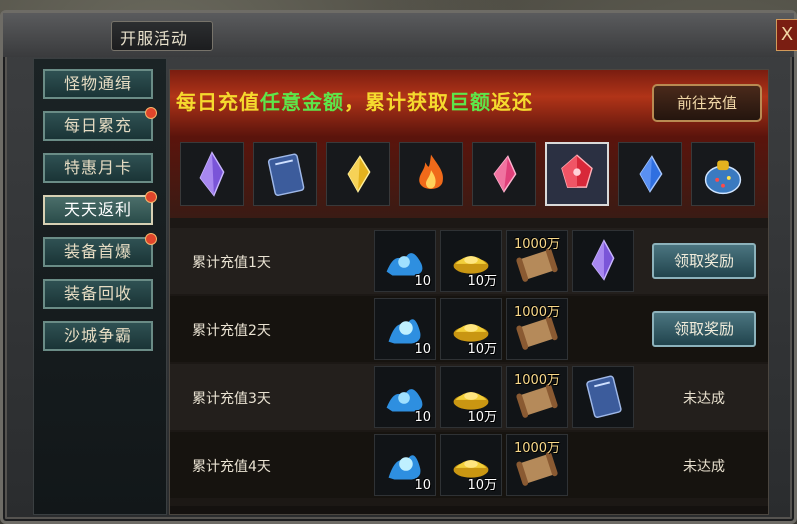 The image size is (797, 524). I want to click on go-recharge-button: 前往充值, so click(707, 103).